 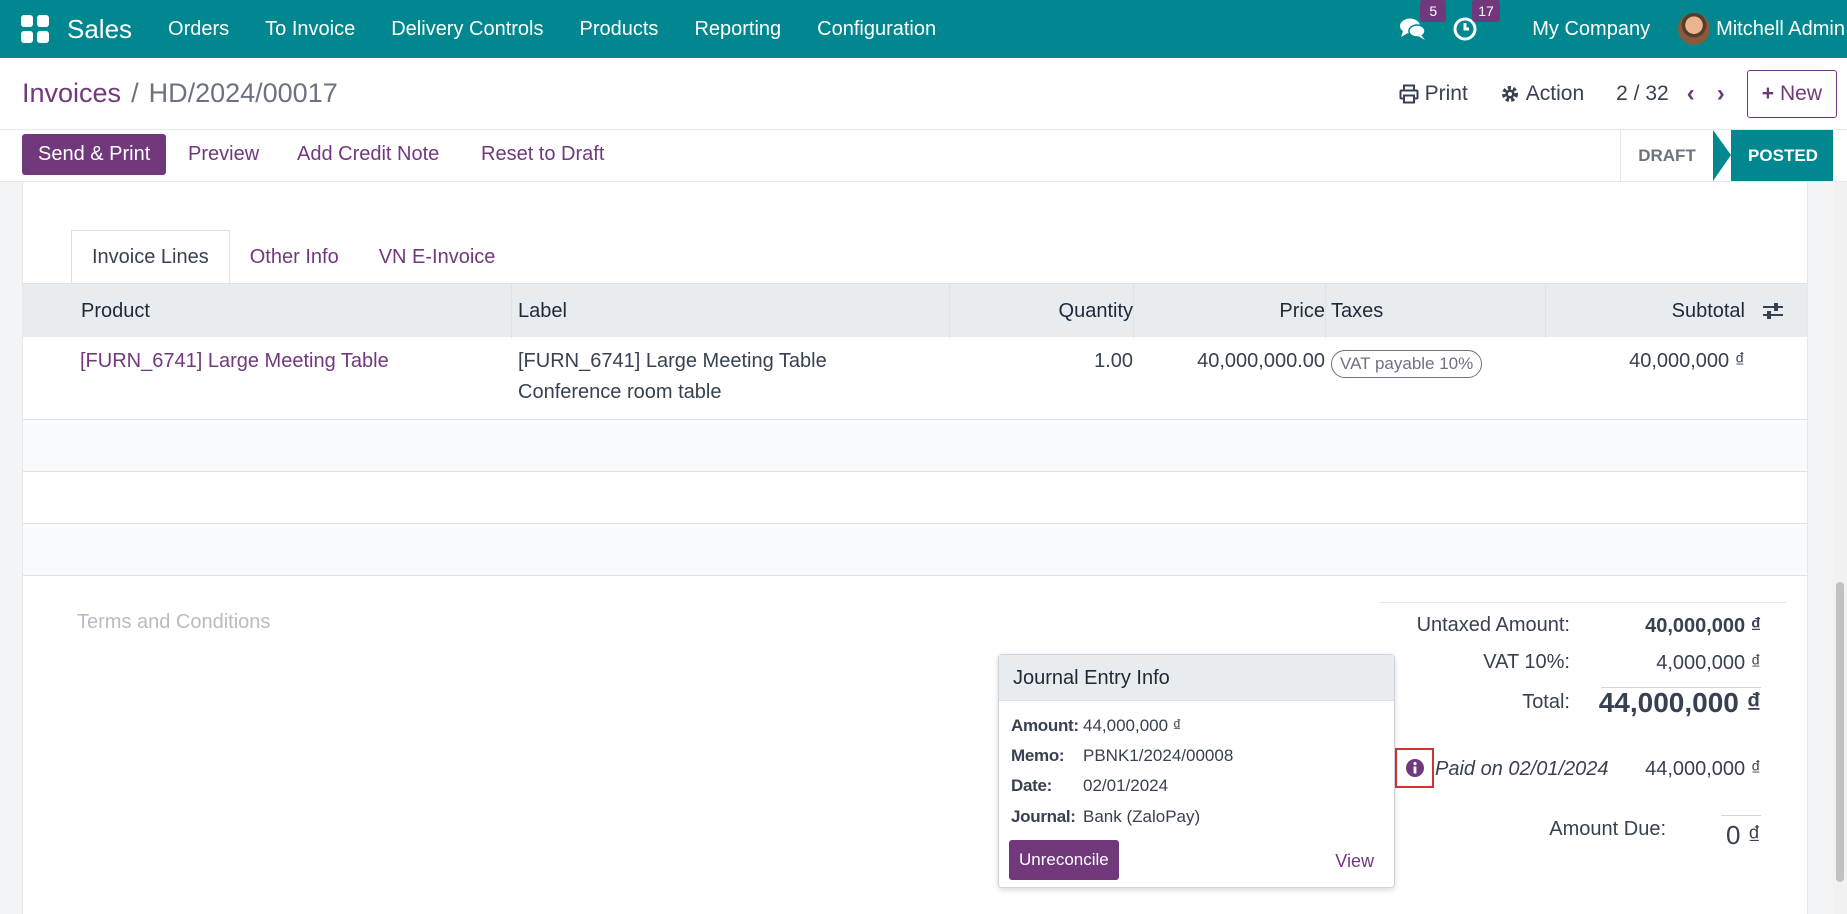 I want to click on column-quantity: Quantity, so click(x=1096, y=311).